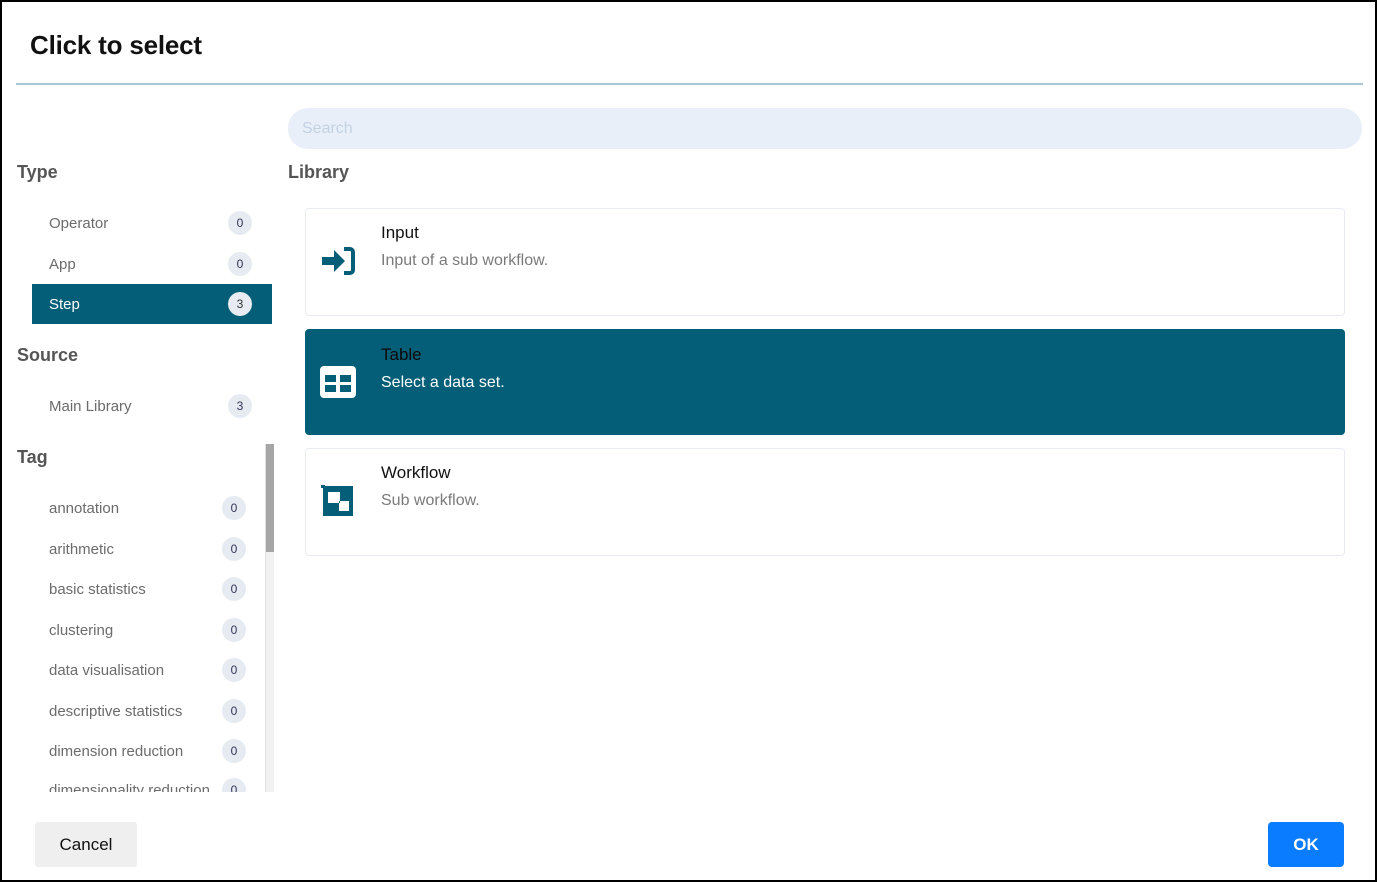 Image resolution: width=1377 pixels, height=882 pixels. What do you see at coordinates (465, 260) in the screenshot?
I see `card-description: Input of a sub workflow.` at bounding box center [465, 260].